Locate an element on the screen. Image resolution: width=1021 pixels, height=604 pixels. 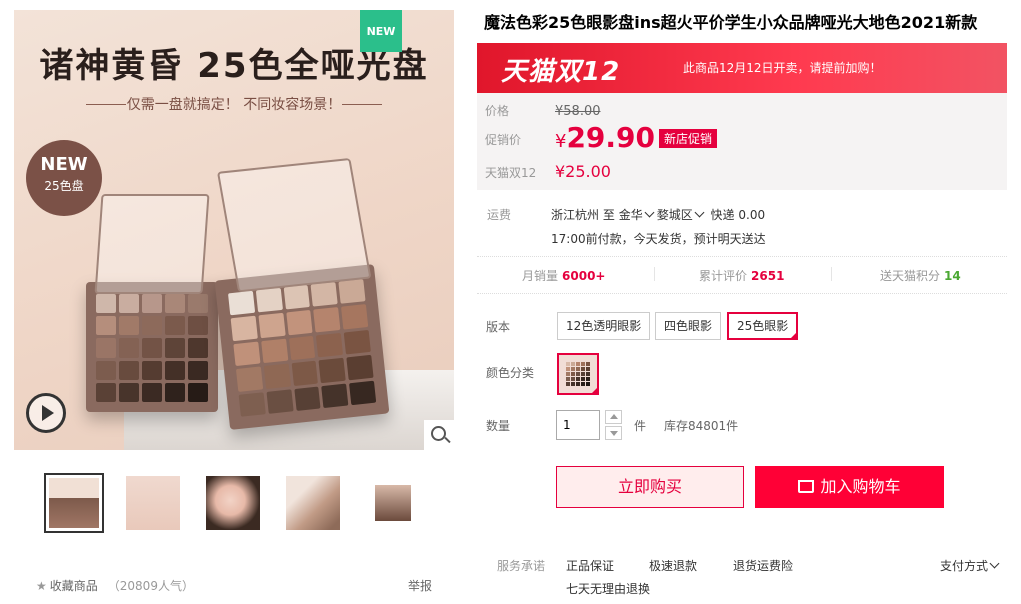
banner-text: 此商品12月12日开卖，请提前加购！ is located at coordinates (782, 68).